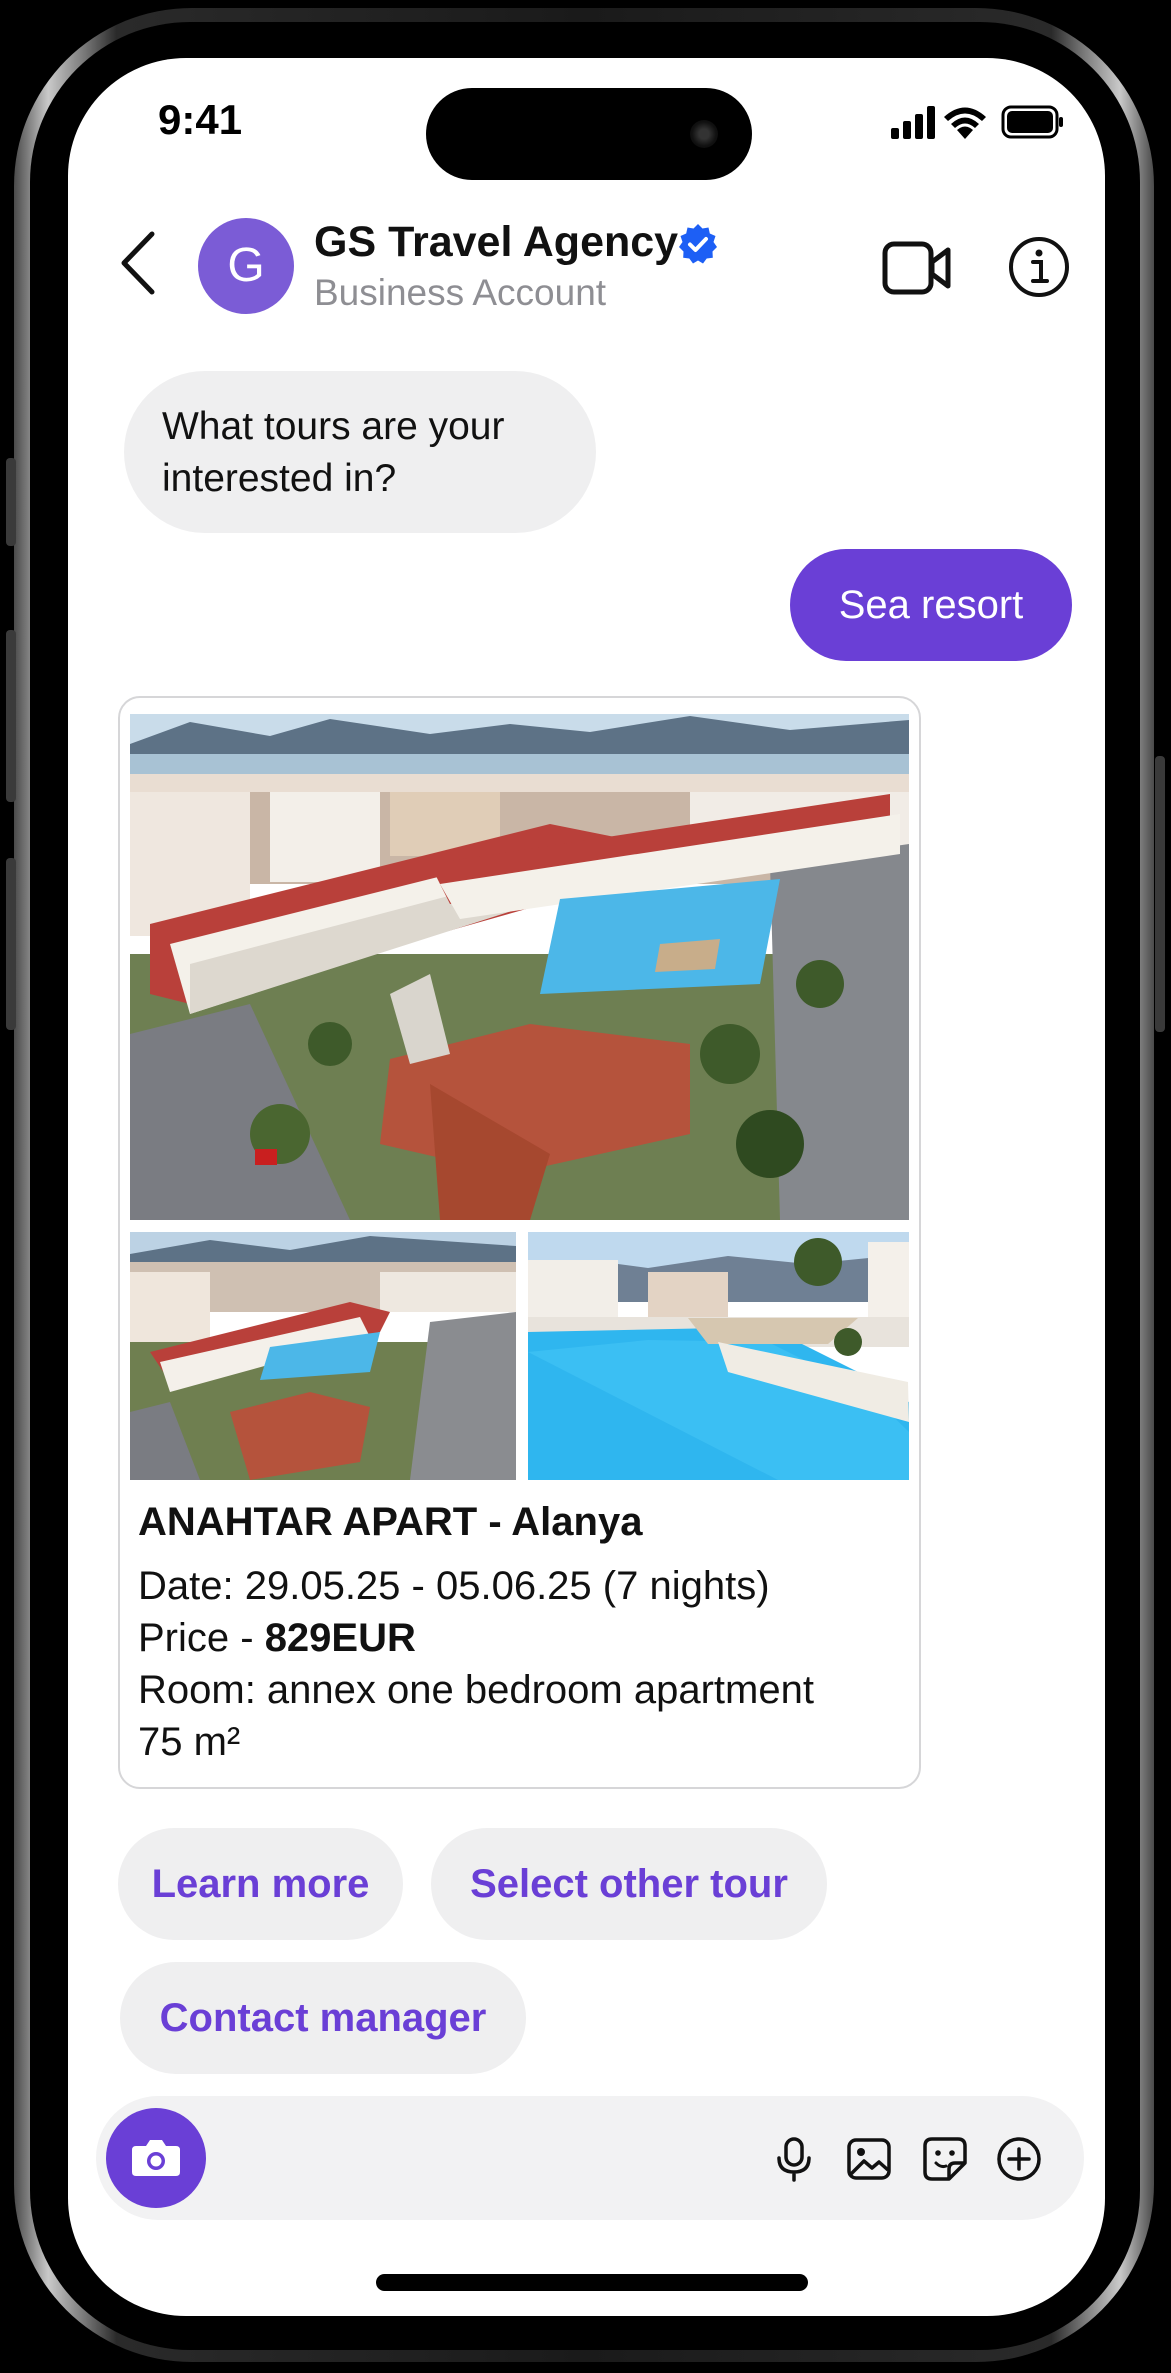 This screenshot has height=2373, width=1171. I want to click on side-button-volume-down, so click(11, 944).